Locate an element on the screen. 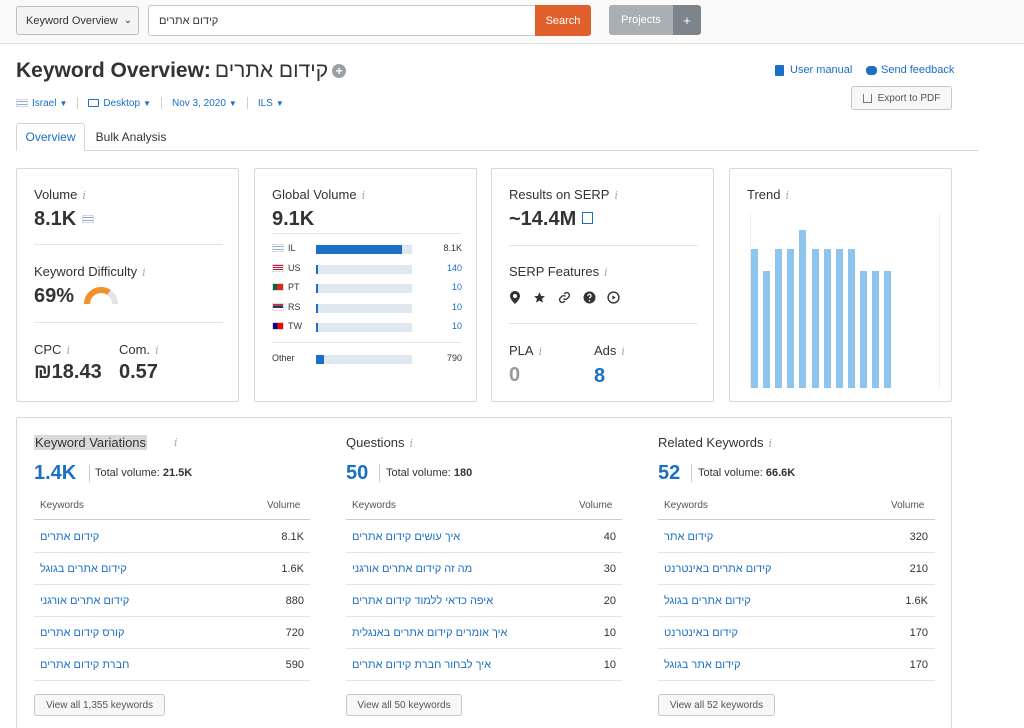  country-row-tw: TW 10 is located at coordinates (367, 326).